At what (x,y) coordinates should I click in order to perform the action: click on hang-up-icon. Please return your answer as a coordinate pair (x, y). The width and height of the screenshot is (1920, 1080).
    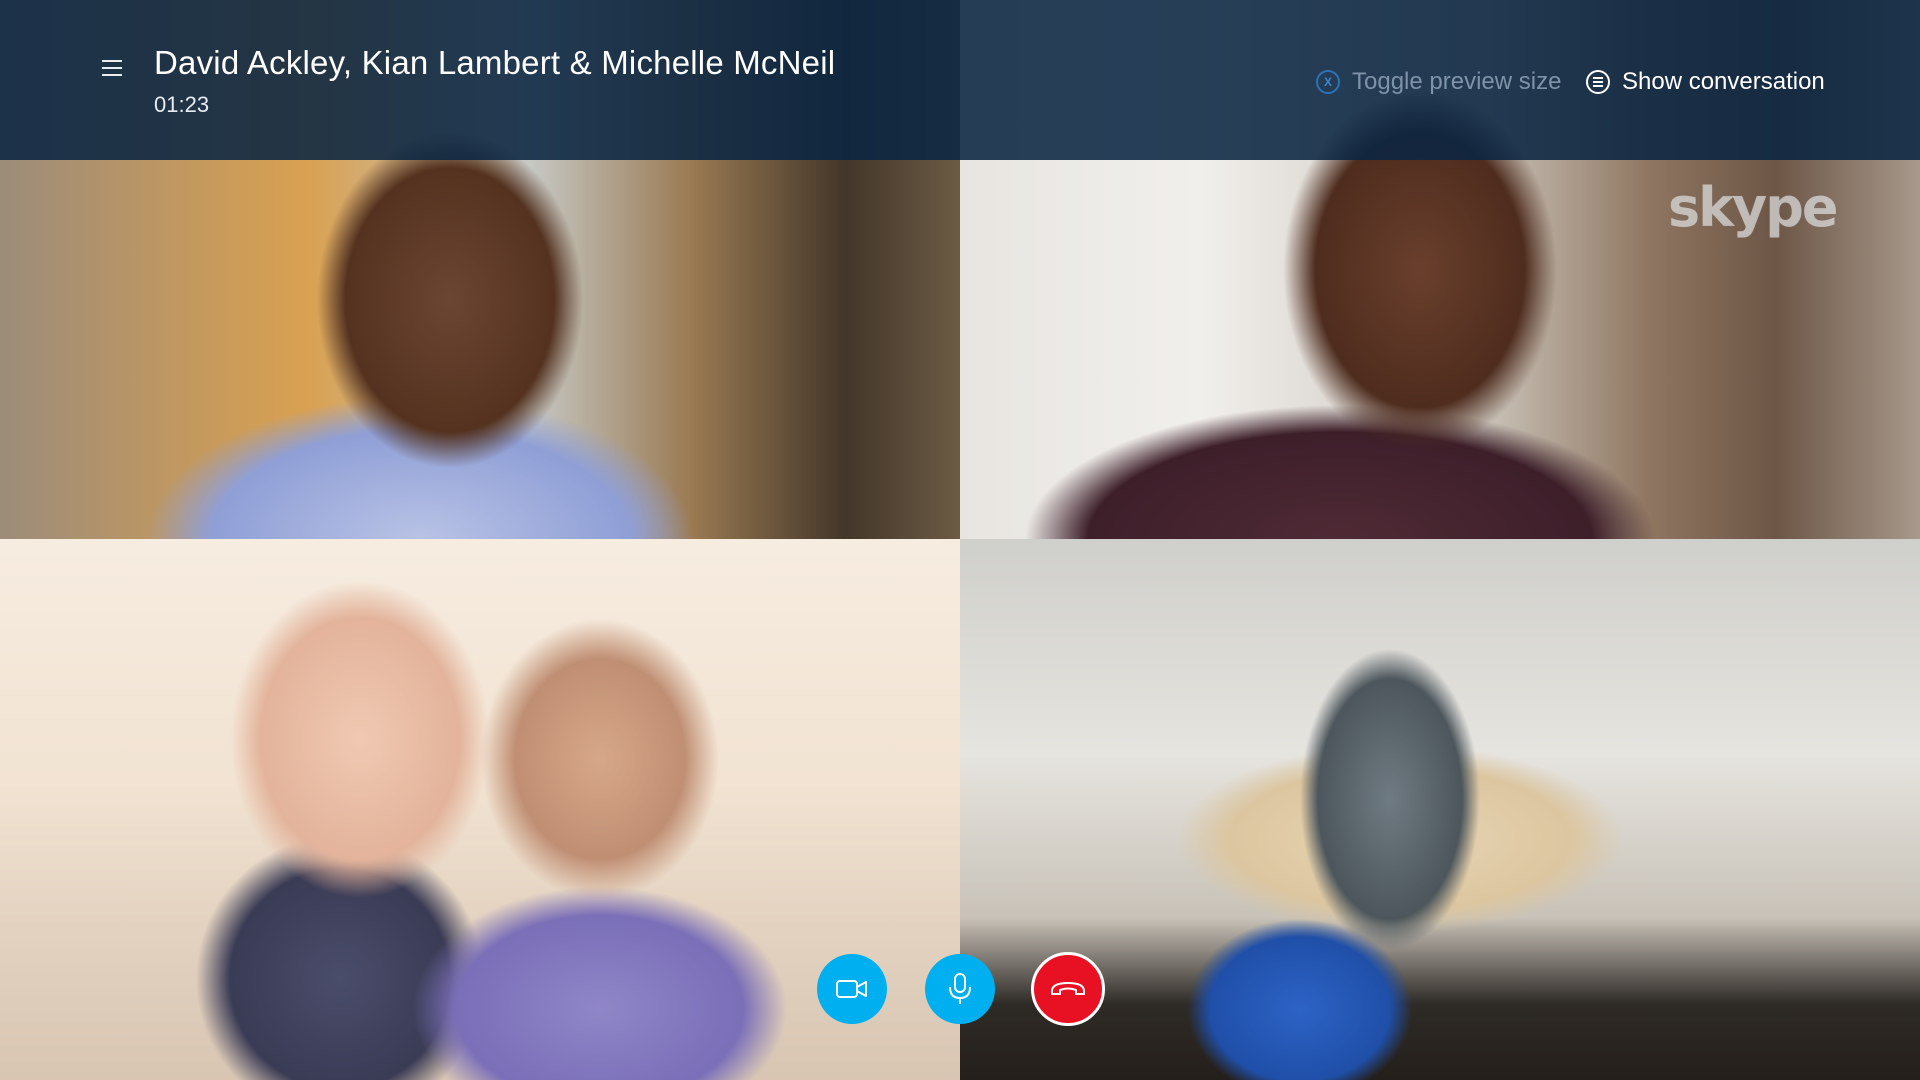
    Looking at the image, I should click on (1068, 988).